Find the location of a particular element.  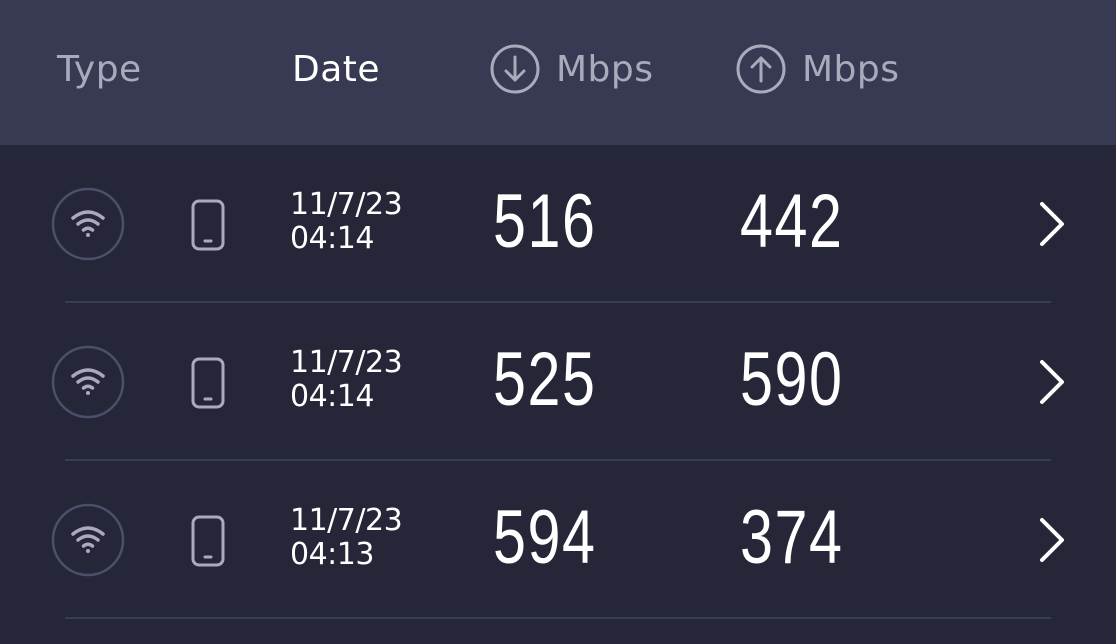

result-time: 04:13 is located at coordinates (332, 554).